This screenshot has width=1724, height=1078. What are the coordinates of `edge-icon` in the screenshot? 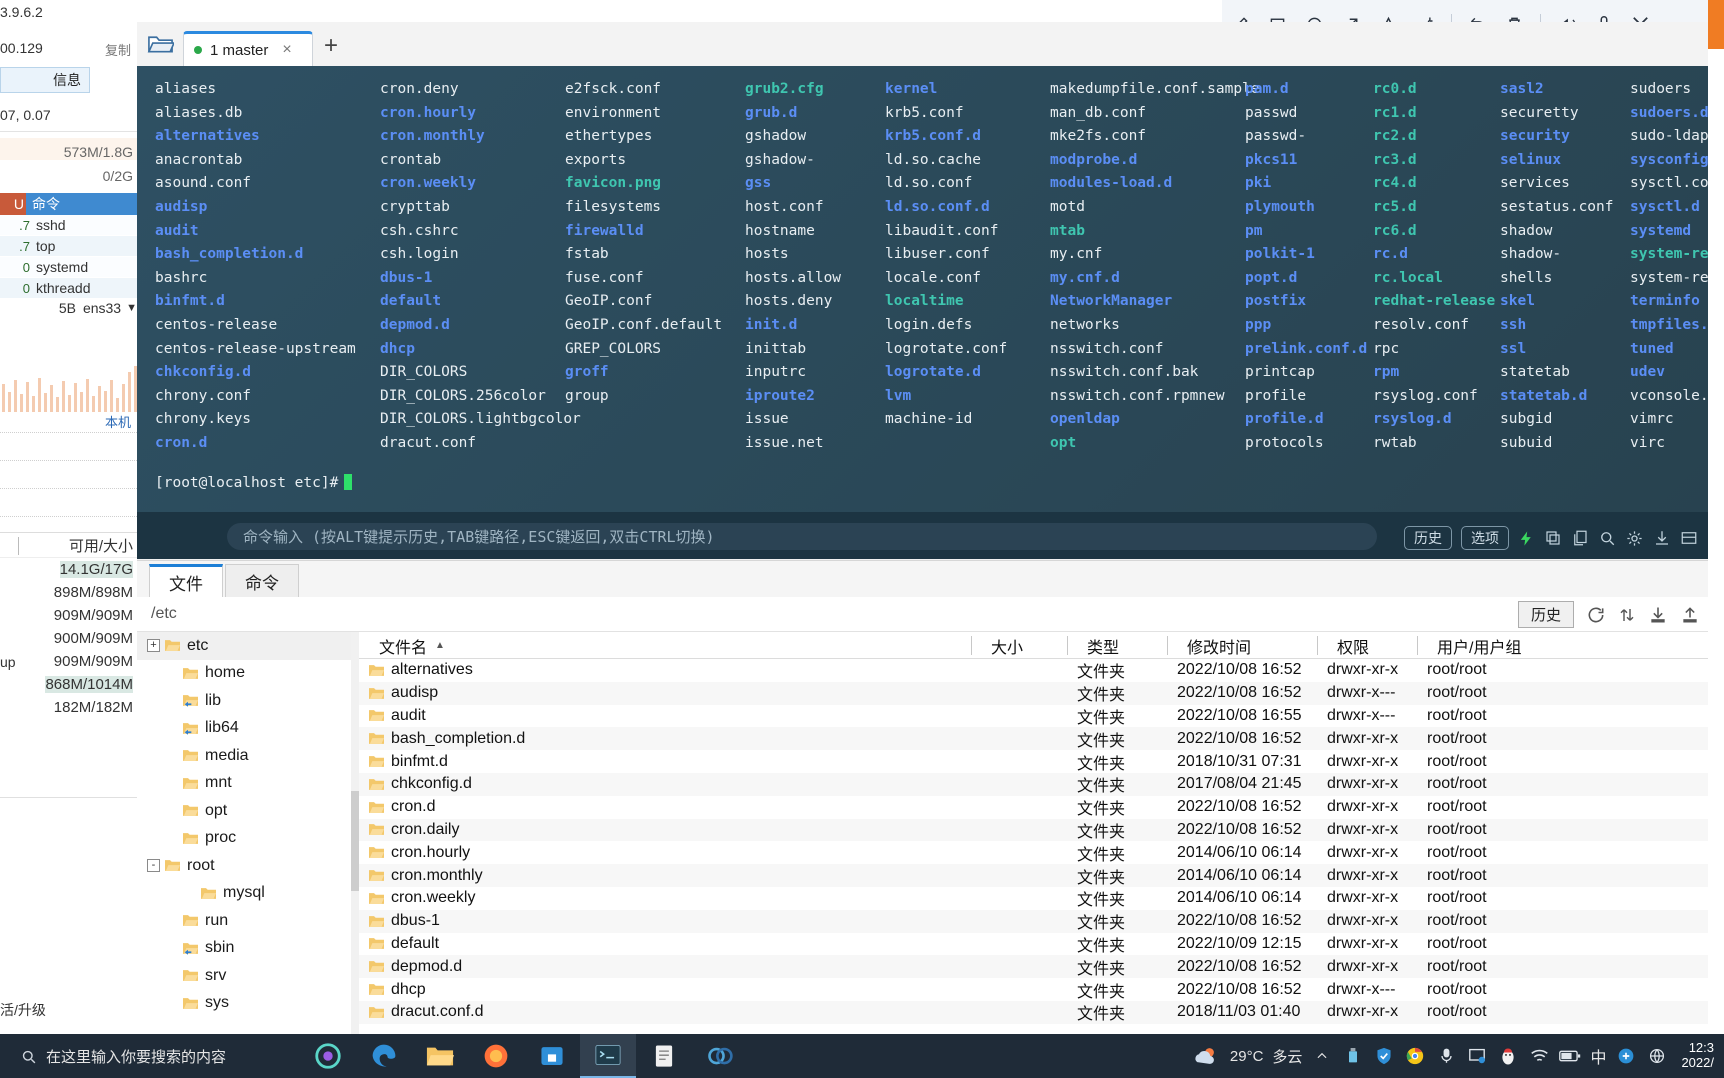 It's located at (384, 1056).